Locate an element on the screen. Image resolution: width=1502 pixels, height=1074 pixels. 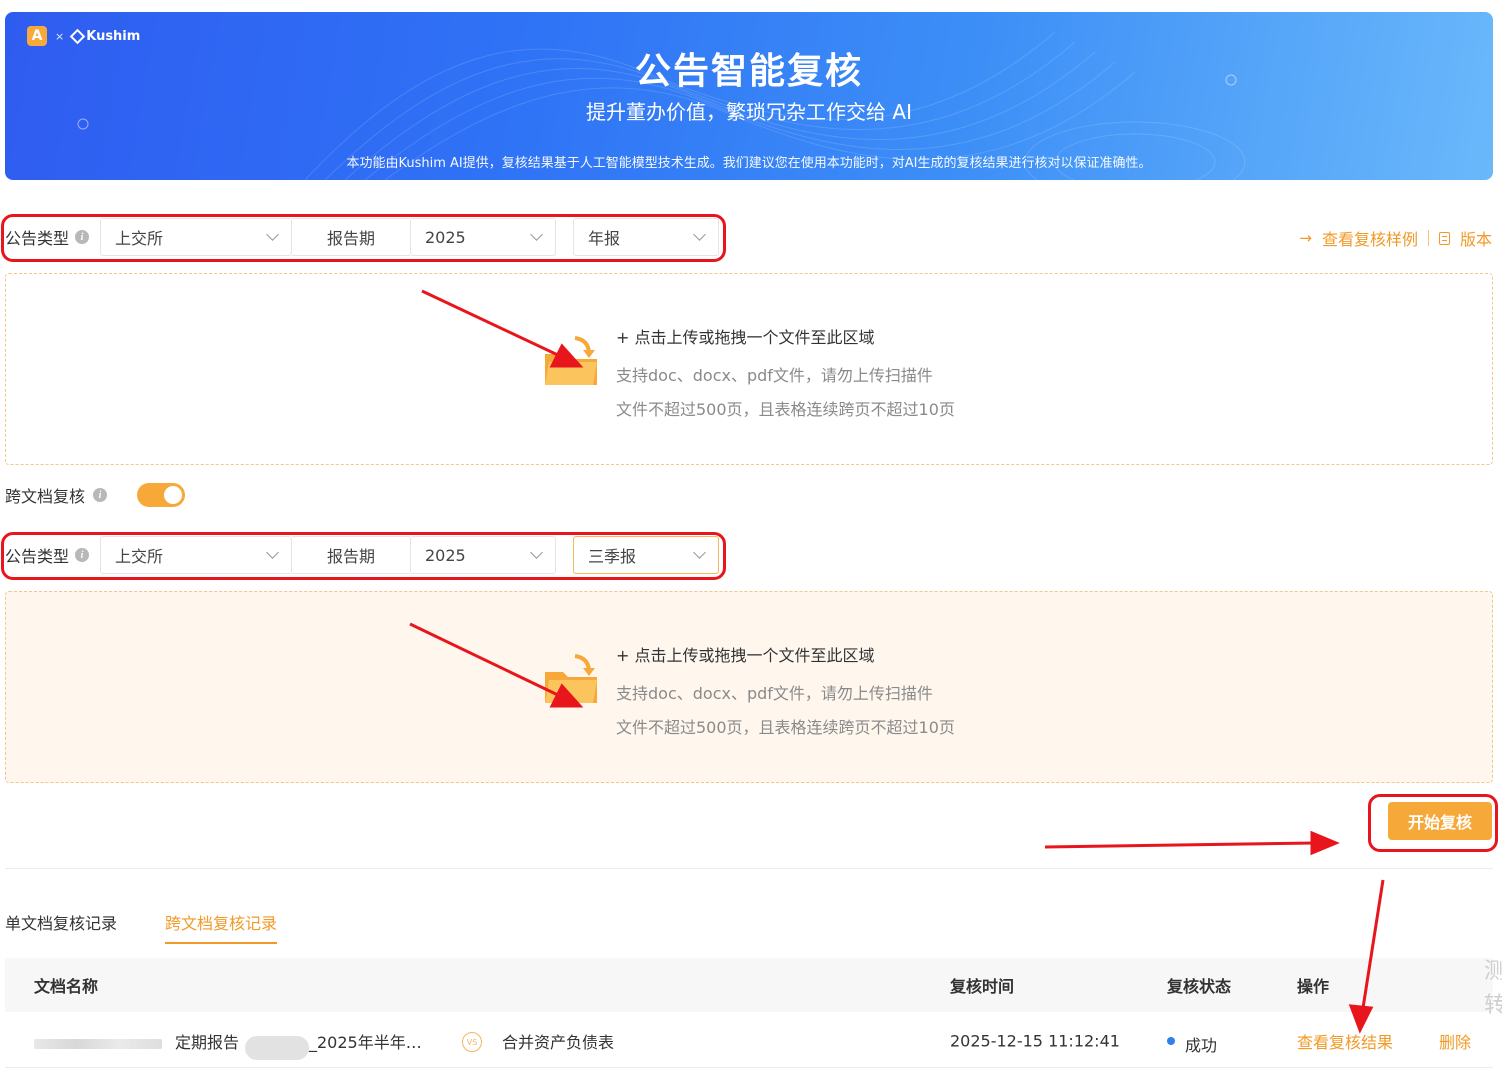
view-result-link: 查看复核结果 is located at coordinates (1345, 1041).